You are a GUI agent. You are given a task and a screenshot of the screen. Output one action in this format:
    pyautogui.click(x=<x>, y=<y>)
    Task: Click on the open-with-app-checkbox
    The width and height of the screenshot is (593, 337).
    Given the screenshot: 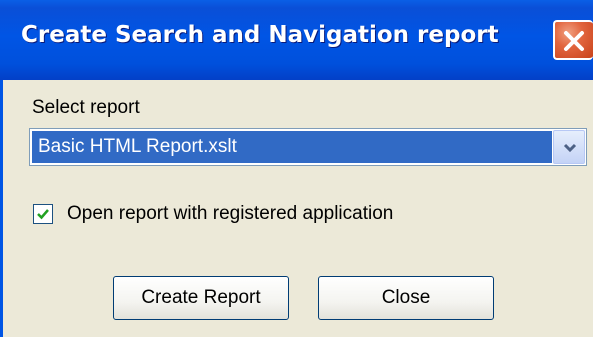 What is the action you would take?
    pyautogui.click(x=43, y=214)
    